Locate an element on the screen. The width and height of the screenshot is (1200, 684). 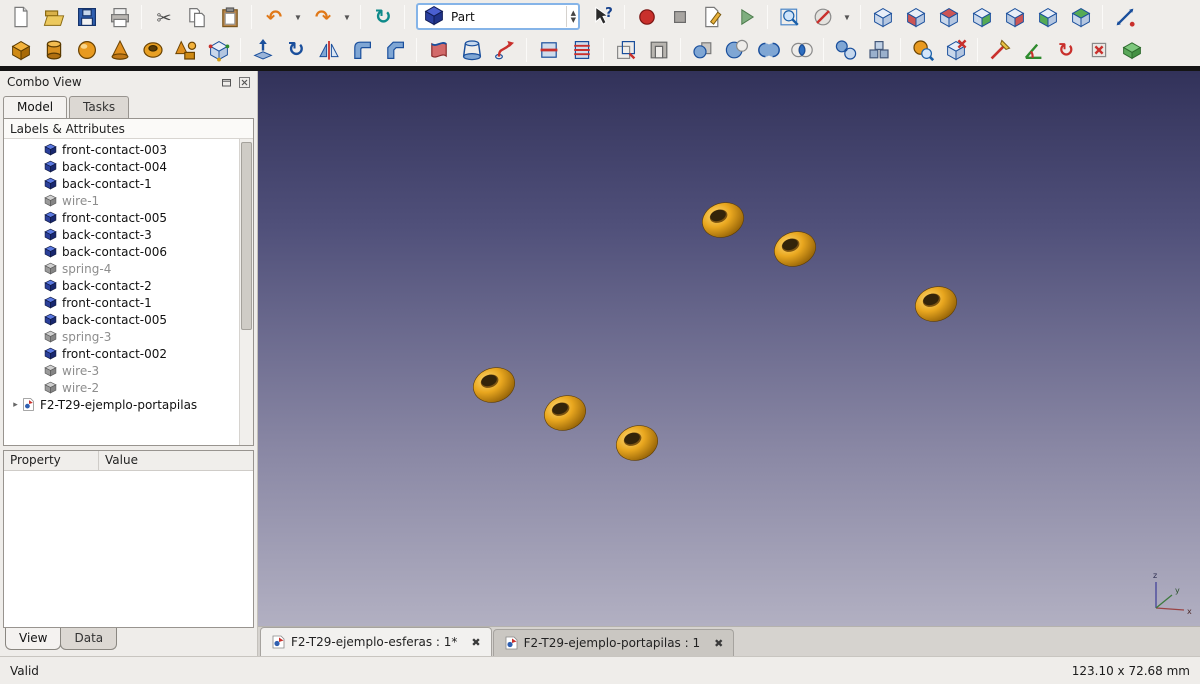
measure-clear-all-button is located at coordinates (1098, 50).